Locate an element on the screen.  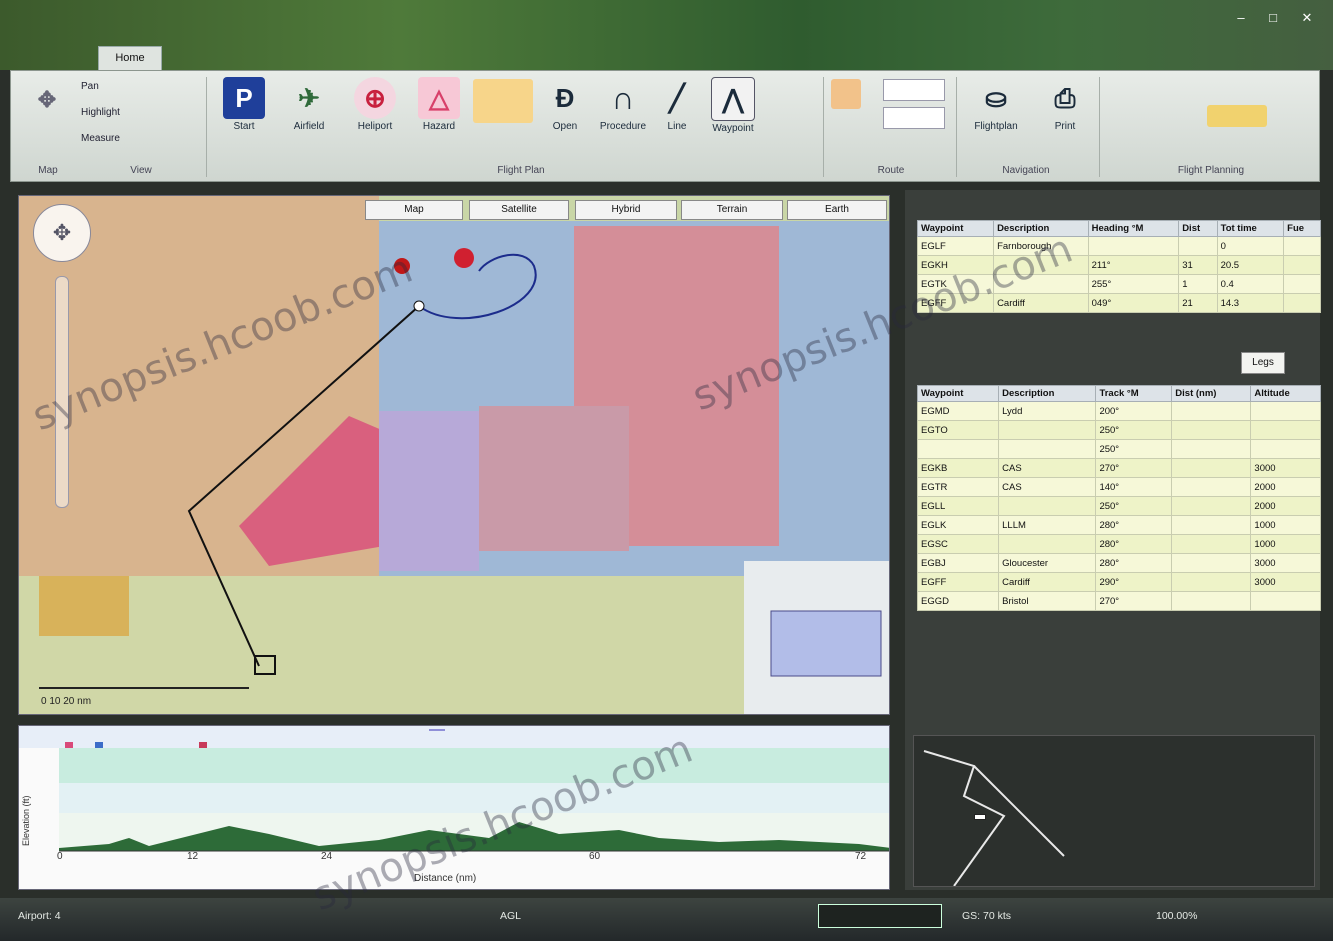
route-color-swatch is located at coordinates (846, 94).